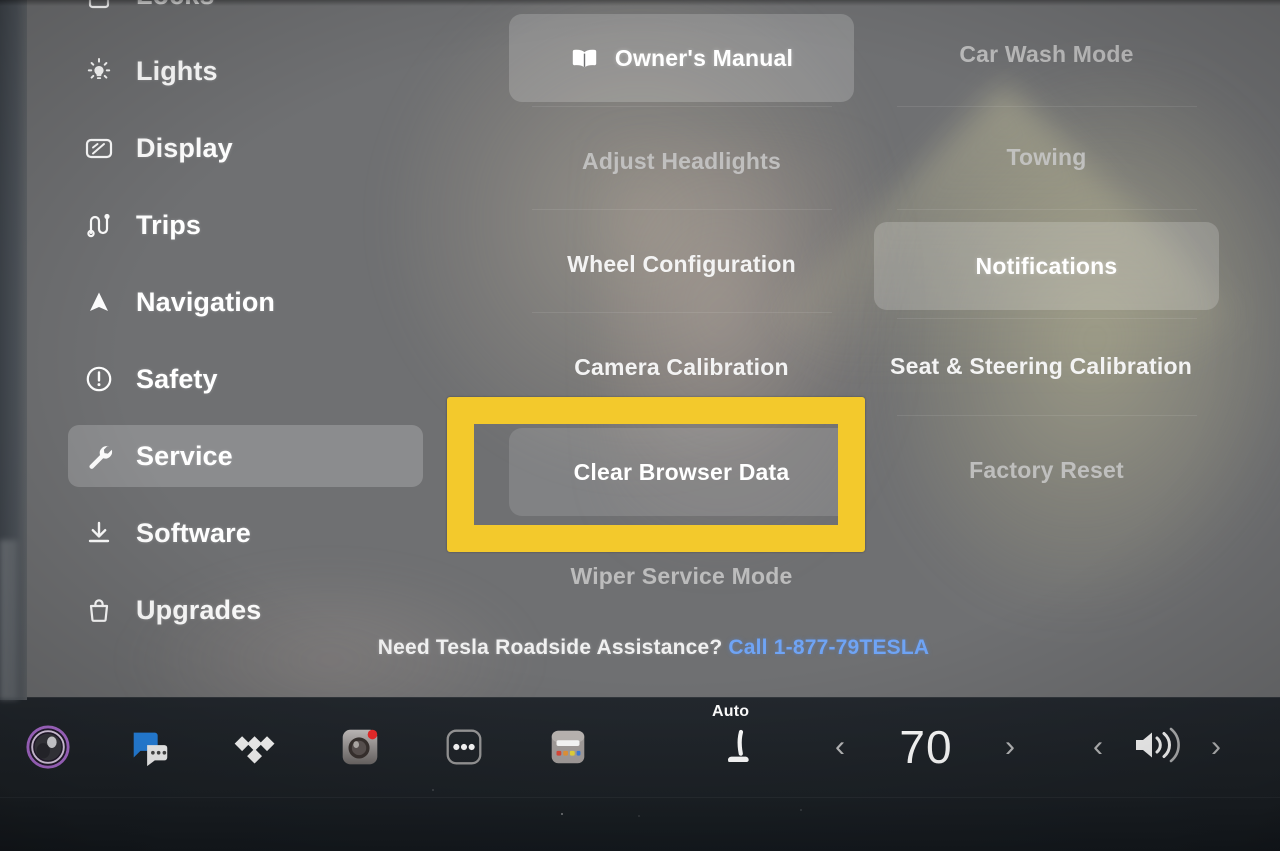 Image resolution: width=1280 pixels, height=851 pixels. What do you see at coordinates (99, 456) in the screenshot?
I see `wrench-icon` at bounding box center [99, 456].